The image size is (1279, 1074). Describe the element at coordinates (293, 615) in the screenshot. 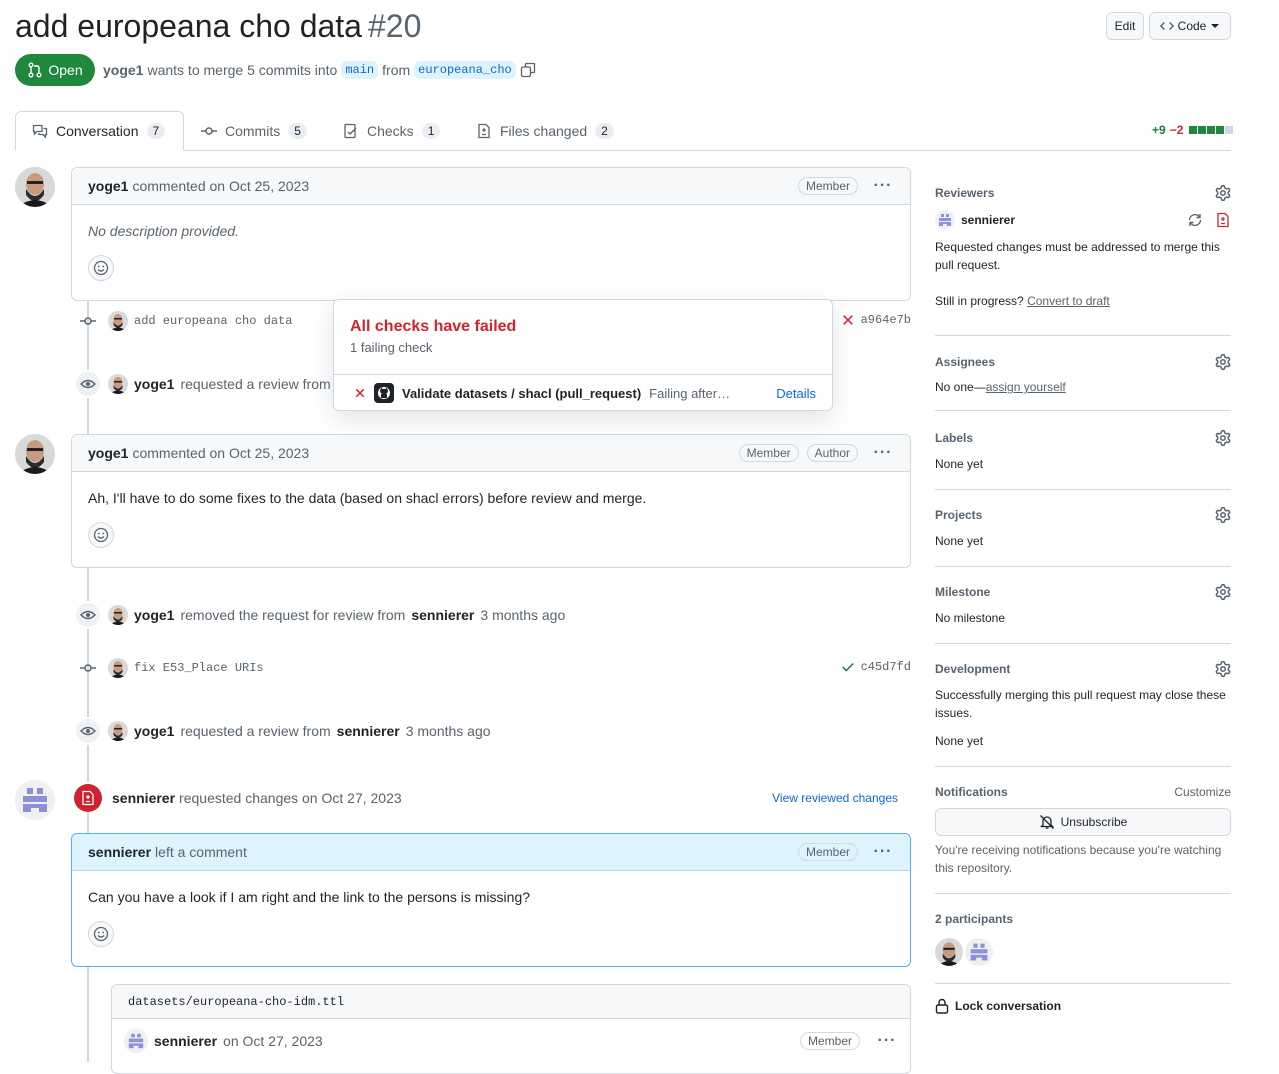

I see `event-text: removed the request for review from` at that location.